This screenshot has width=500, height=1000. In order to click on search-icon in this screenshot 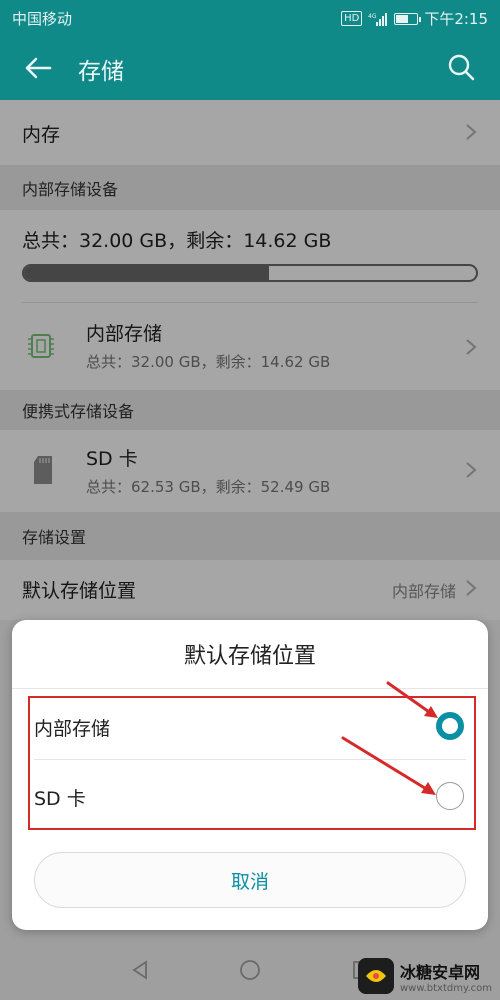, I will do `click(461, 67)`.